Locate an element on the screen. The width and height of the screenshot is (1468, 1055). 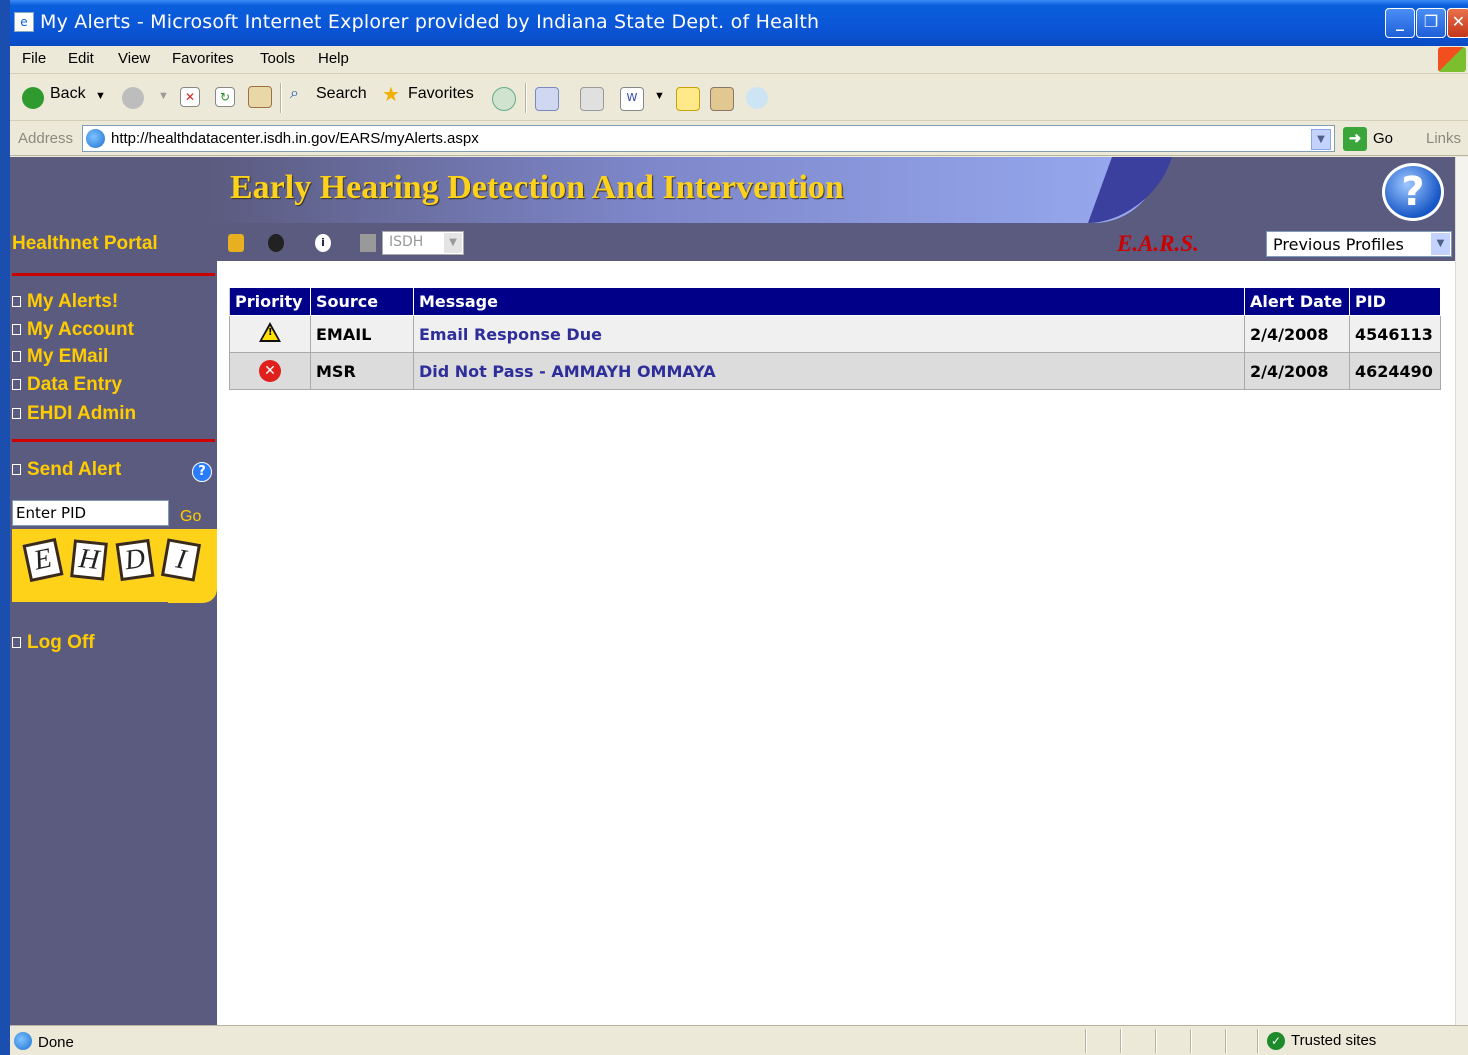
source-cell: EMAIL is located at coordinates (362, 334).